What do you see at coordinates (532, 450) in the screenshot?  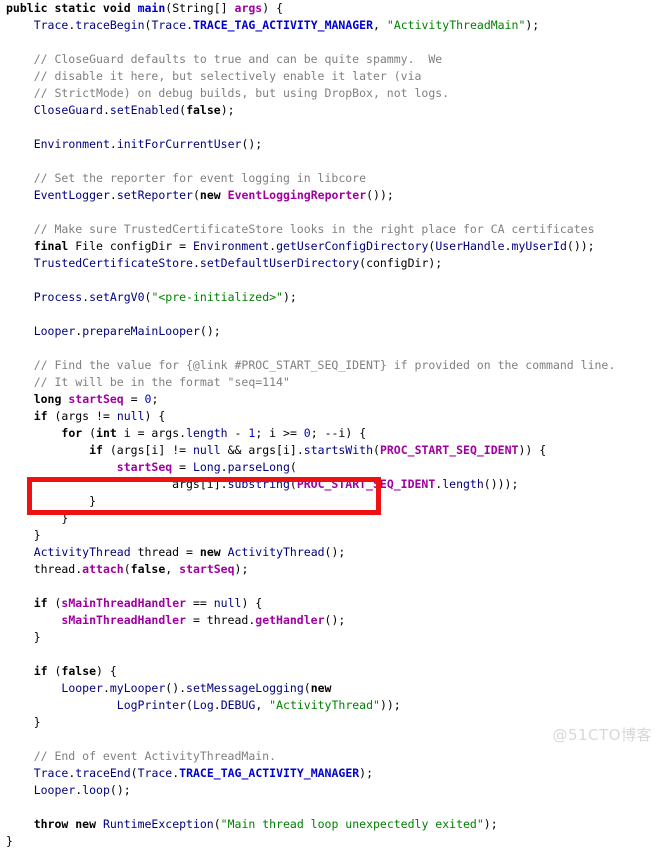 I see `code-token: )) {` at bounding box center [532, 450].